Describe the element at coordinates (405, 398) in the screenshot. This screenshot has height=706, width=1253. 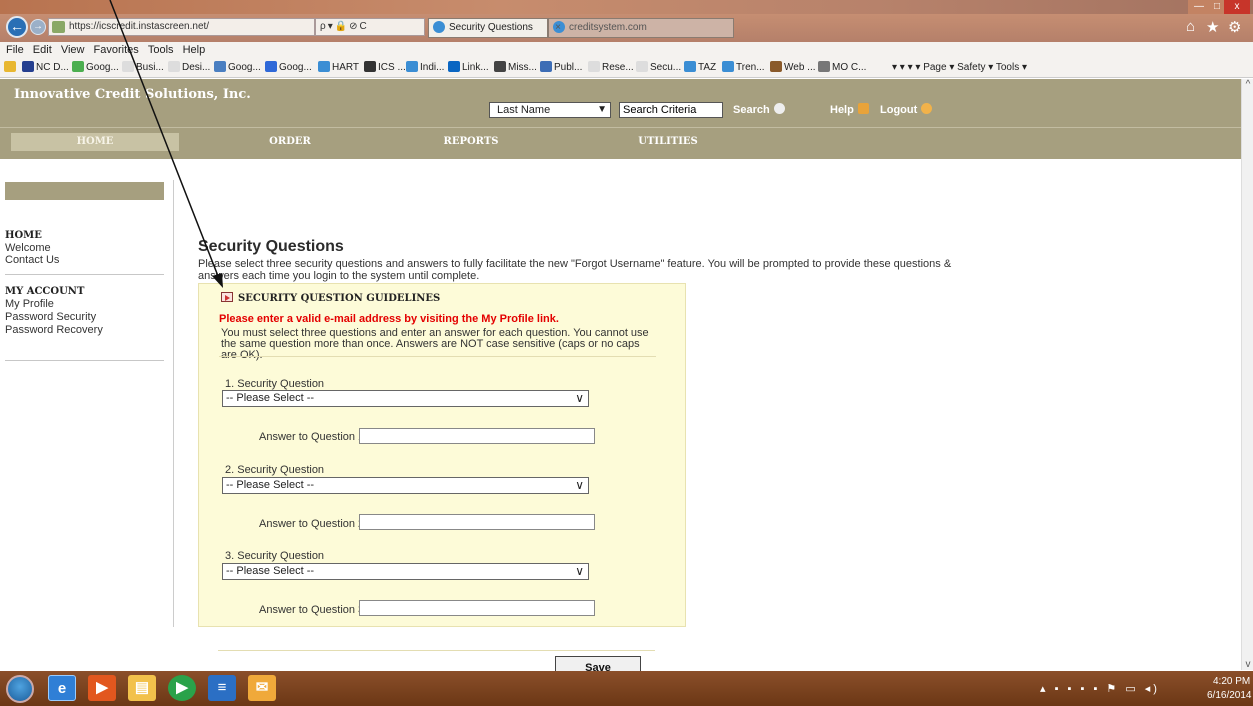
I see `question-1-select: -- Please Select -- ∨` at that location.